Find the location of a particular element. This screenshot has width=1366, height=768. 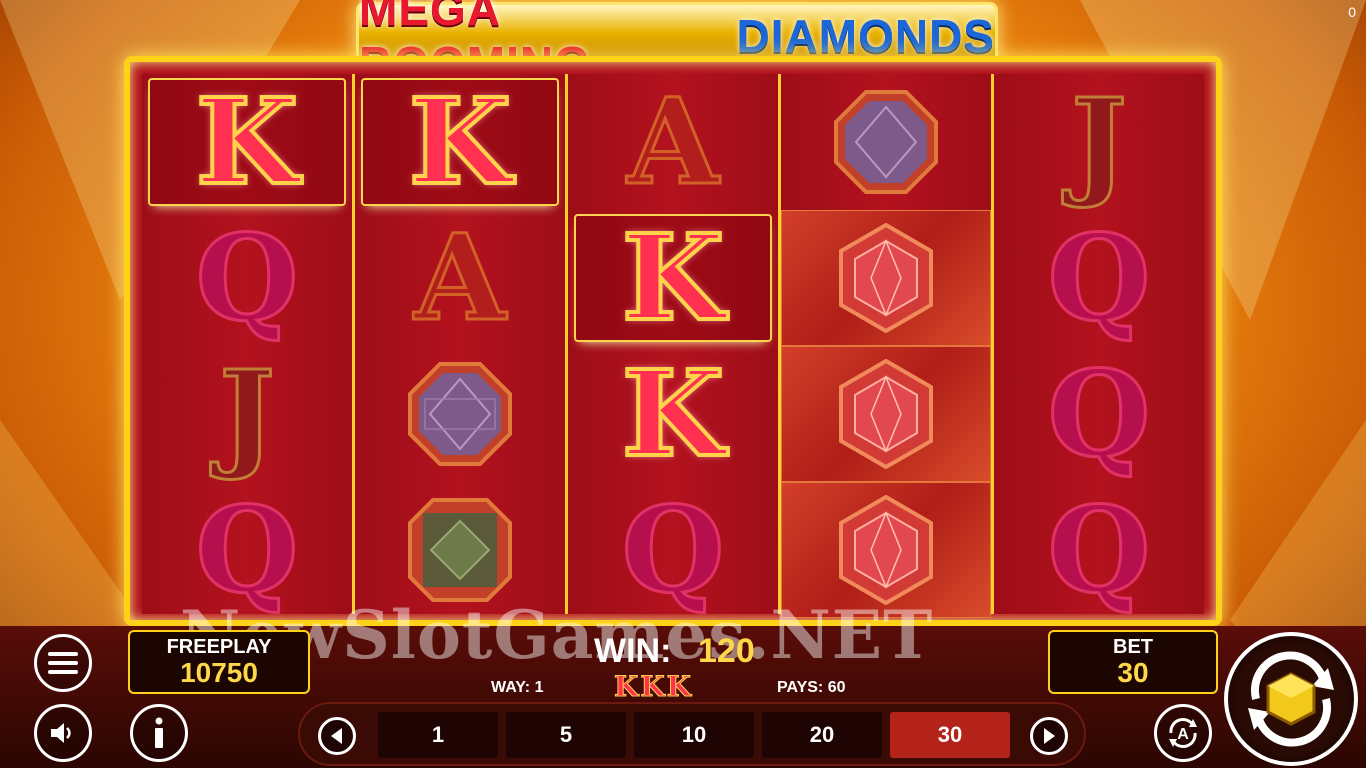

way-info: WAY: 1 is located at coordinates (517, 687).